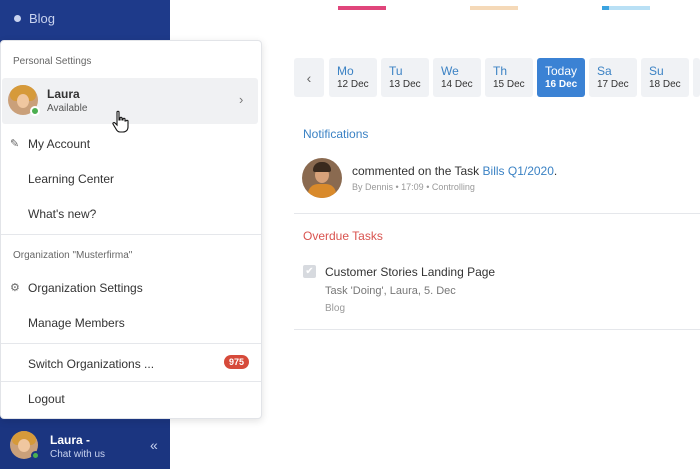  I want to click on calendar-day-su: Su 18 Dec, so click(665, 77).